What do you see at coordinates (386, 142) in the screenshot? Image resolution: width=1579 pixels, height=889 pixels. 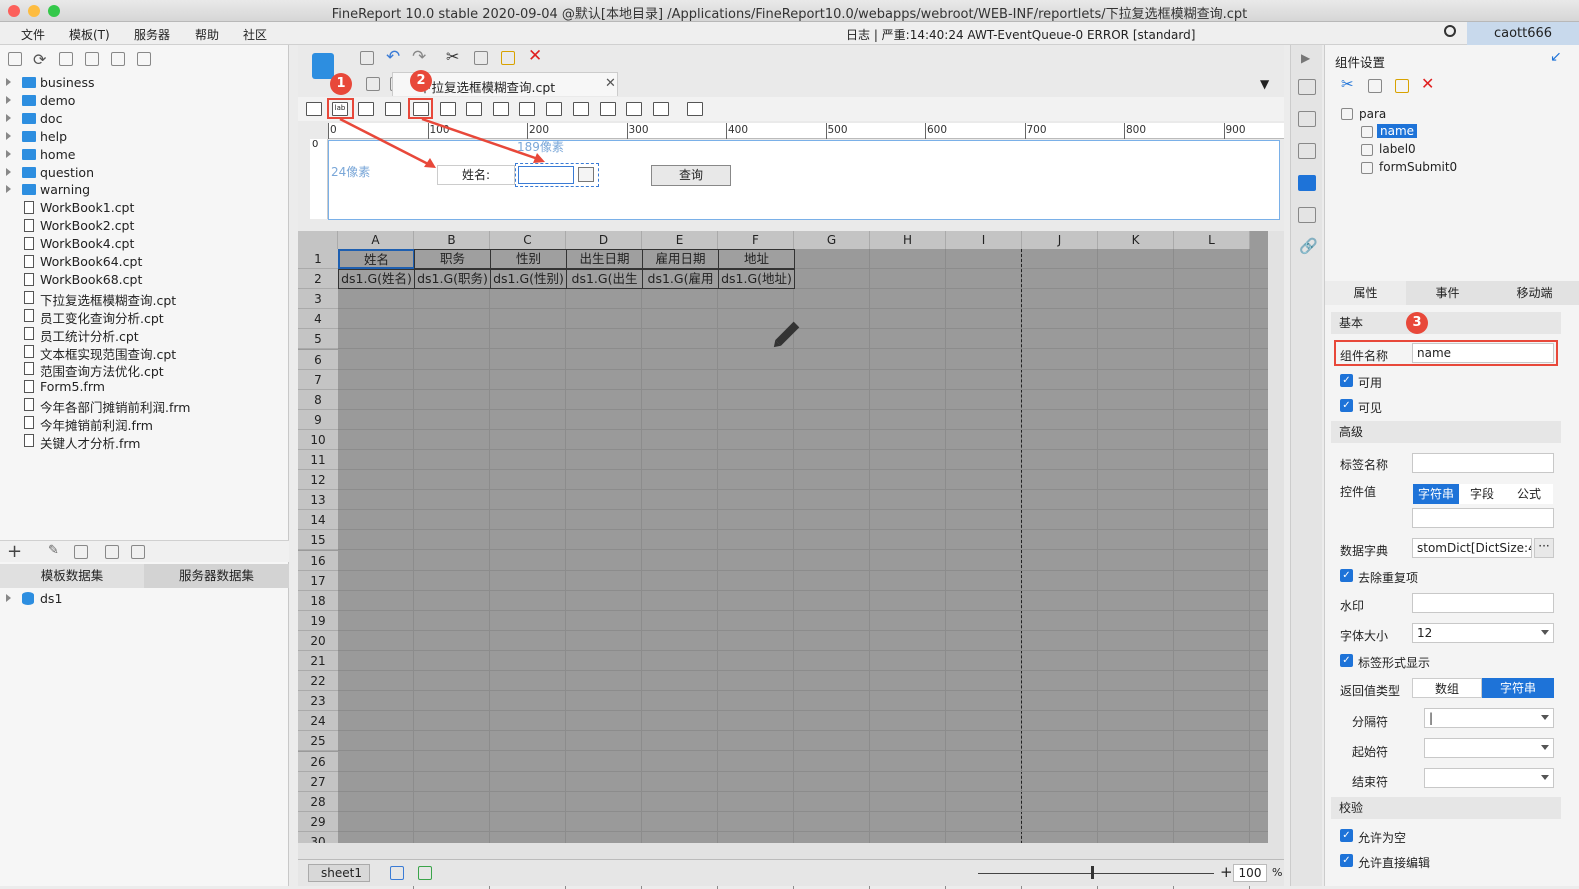 I see `arrow-to-label` at bounding box center [386, 142].